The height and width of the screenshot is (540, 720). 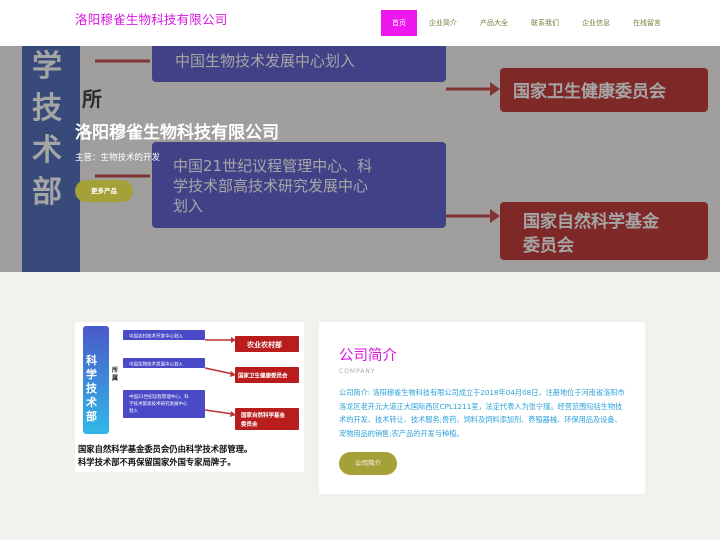 What do you see at coordinates (494, 23) in the screenshot?
I see `nav-products: 产品大全` at bounding box center [494, 23].